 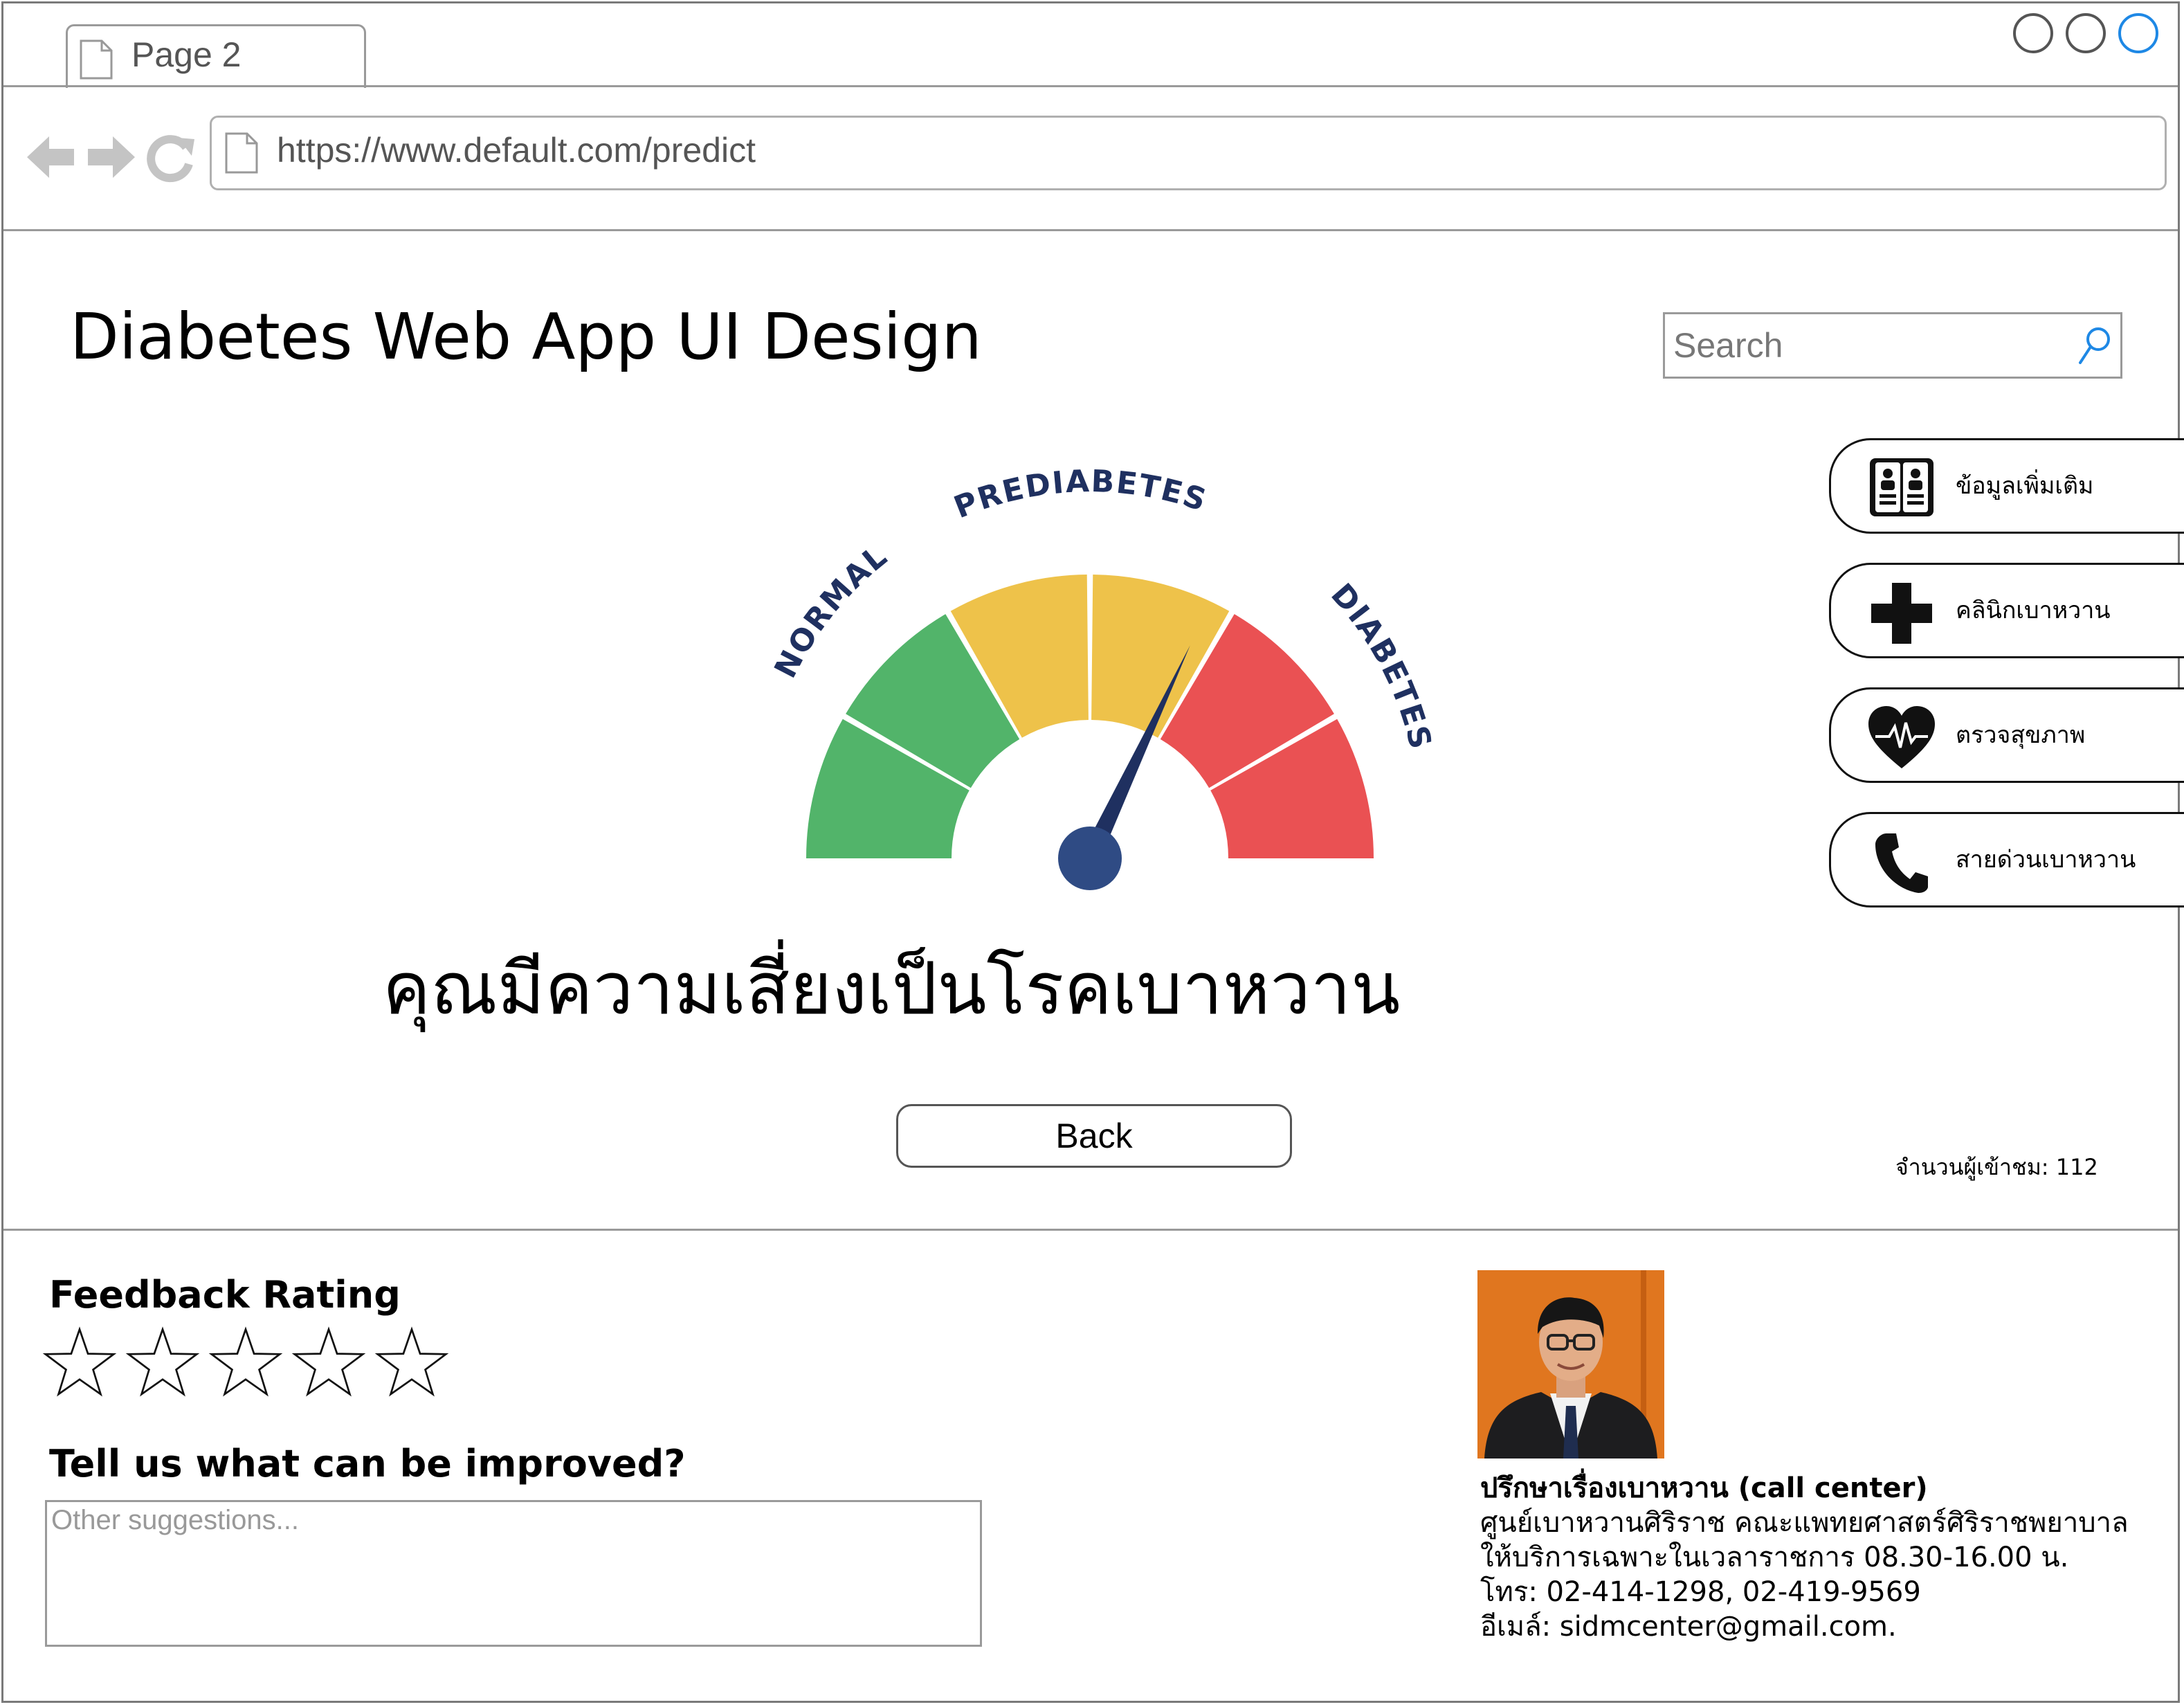 What do you see at coordinates (2046, 860) in the screenshot?
I see `sidebar-item-label: สายด่วนเบาหวาน` at bounding box center [2046, 860].